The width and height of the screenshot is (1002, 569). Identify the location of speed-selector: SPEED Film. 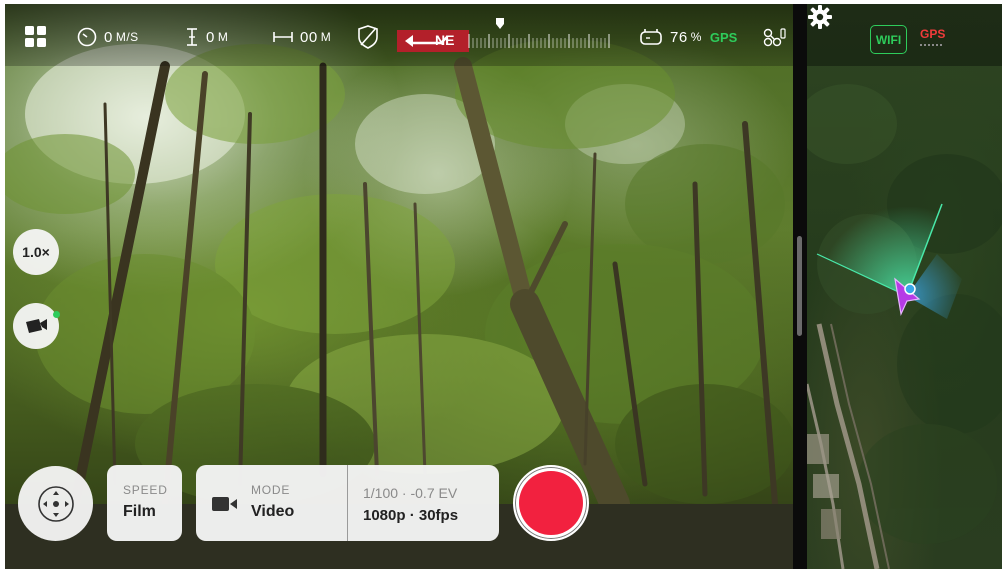
(144, 503).